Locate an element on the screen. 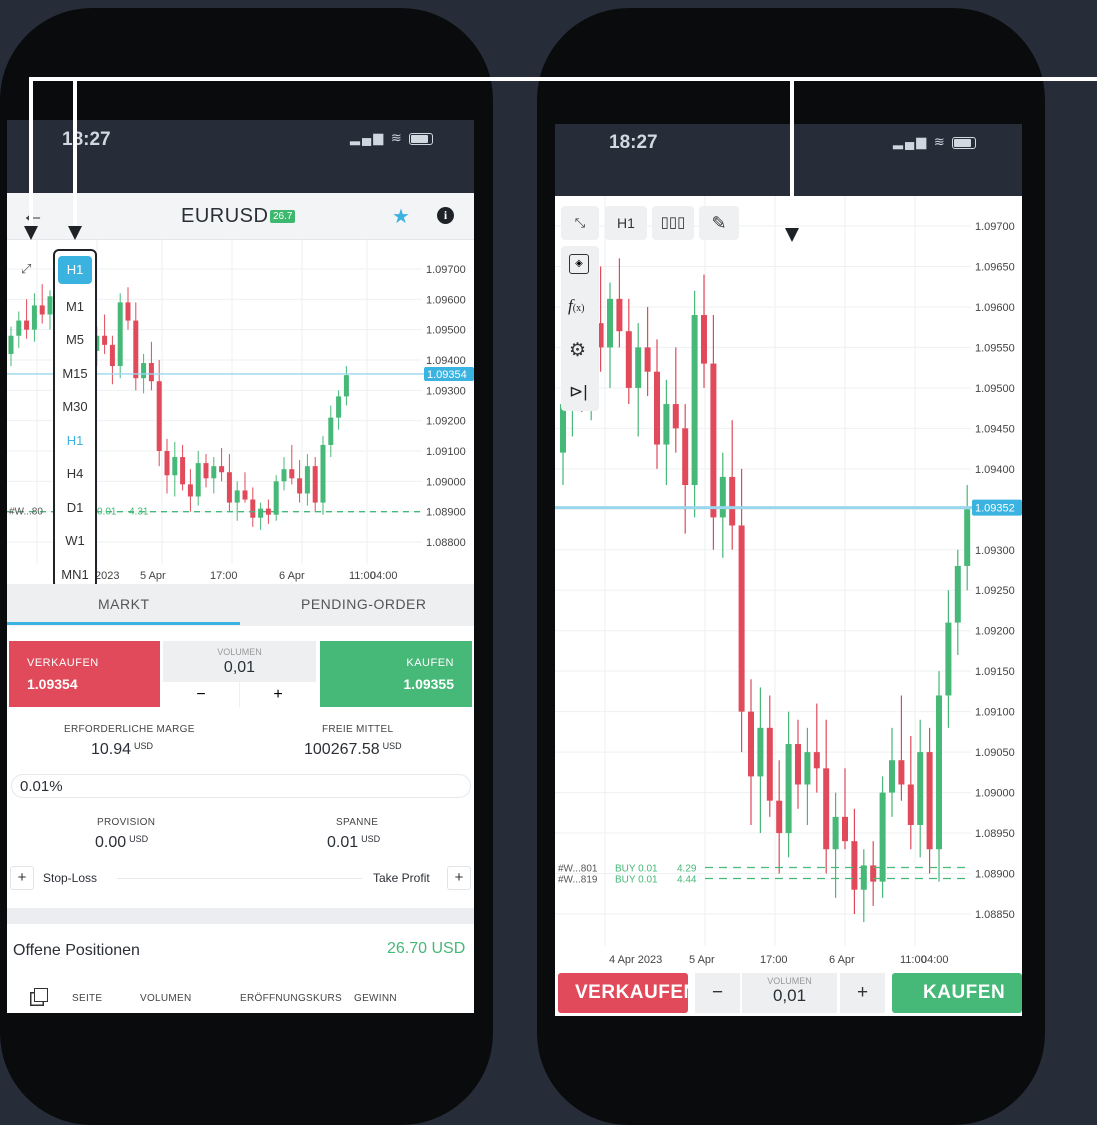 This screenshot has height=1125, width=1097. currency-unit: USD is located at coordinates (144, 746).